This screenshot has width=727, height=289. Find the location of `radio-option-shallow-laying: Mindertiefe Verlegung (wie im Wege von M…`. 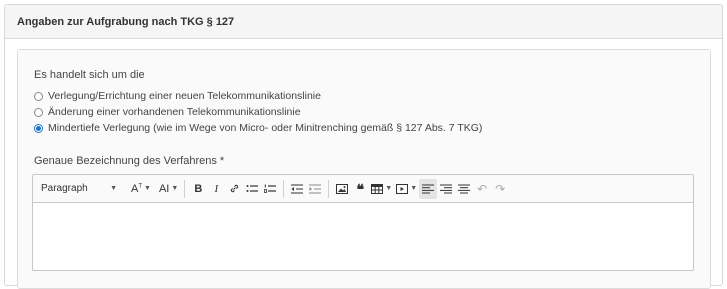

radio-option-shallow-laying: Mindertiefe Verlegung (wie im Wege von M… is located at coordinates (258, 128).